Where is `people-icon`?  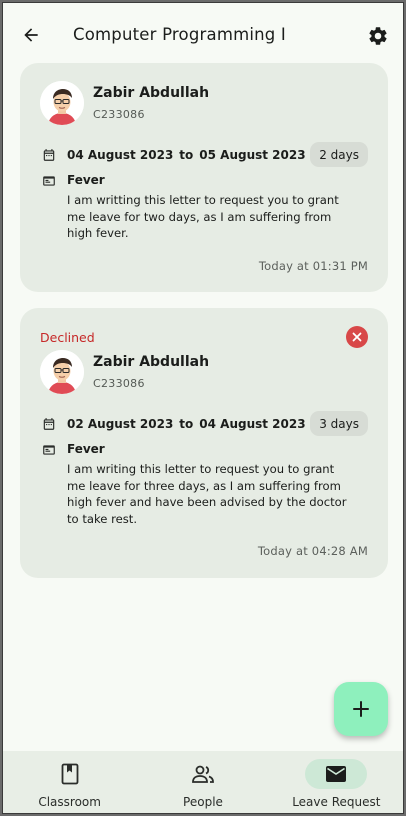 people-icon is located at coordinates (203, 774).